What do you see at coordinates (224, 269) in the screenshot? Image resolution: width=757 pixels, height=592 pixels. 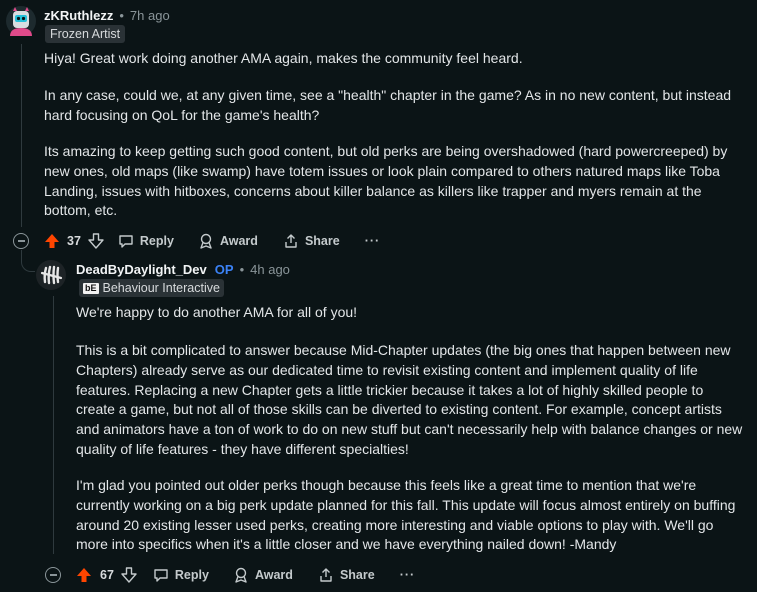 I see `op-badge: OP` at bounding box center [224, 269].